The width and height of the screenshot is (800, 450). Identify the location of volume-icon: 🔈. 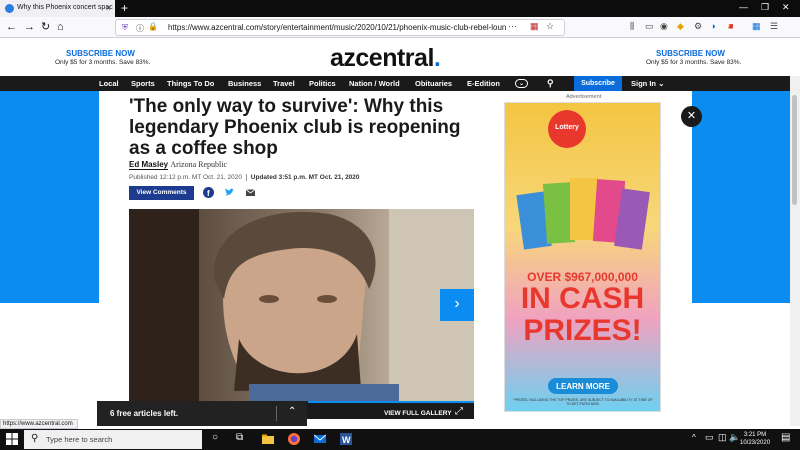
(734, 437).